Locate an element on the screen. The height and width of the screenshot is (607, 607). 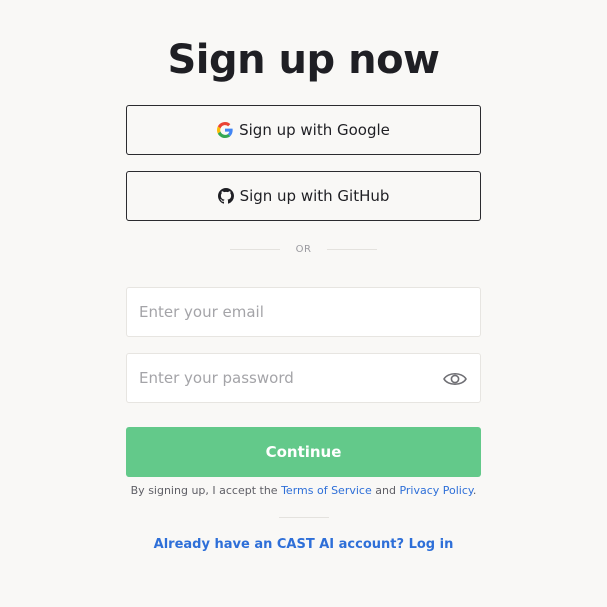
terms-prefix: By signing up, I accept the is located at coordinates (206, 490).